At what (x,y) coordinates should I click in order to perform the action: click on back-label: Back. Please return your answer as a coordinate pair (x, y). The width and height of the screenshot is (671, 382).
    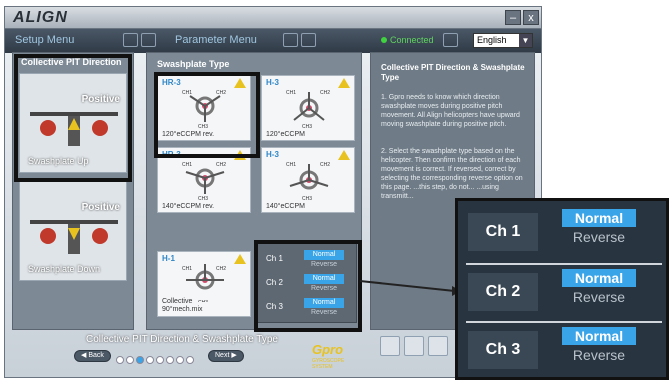
    Looking at the image, I should click on (96, 355).